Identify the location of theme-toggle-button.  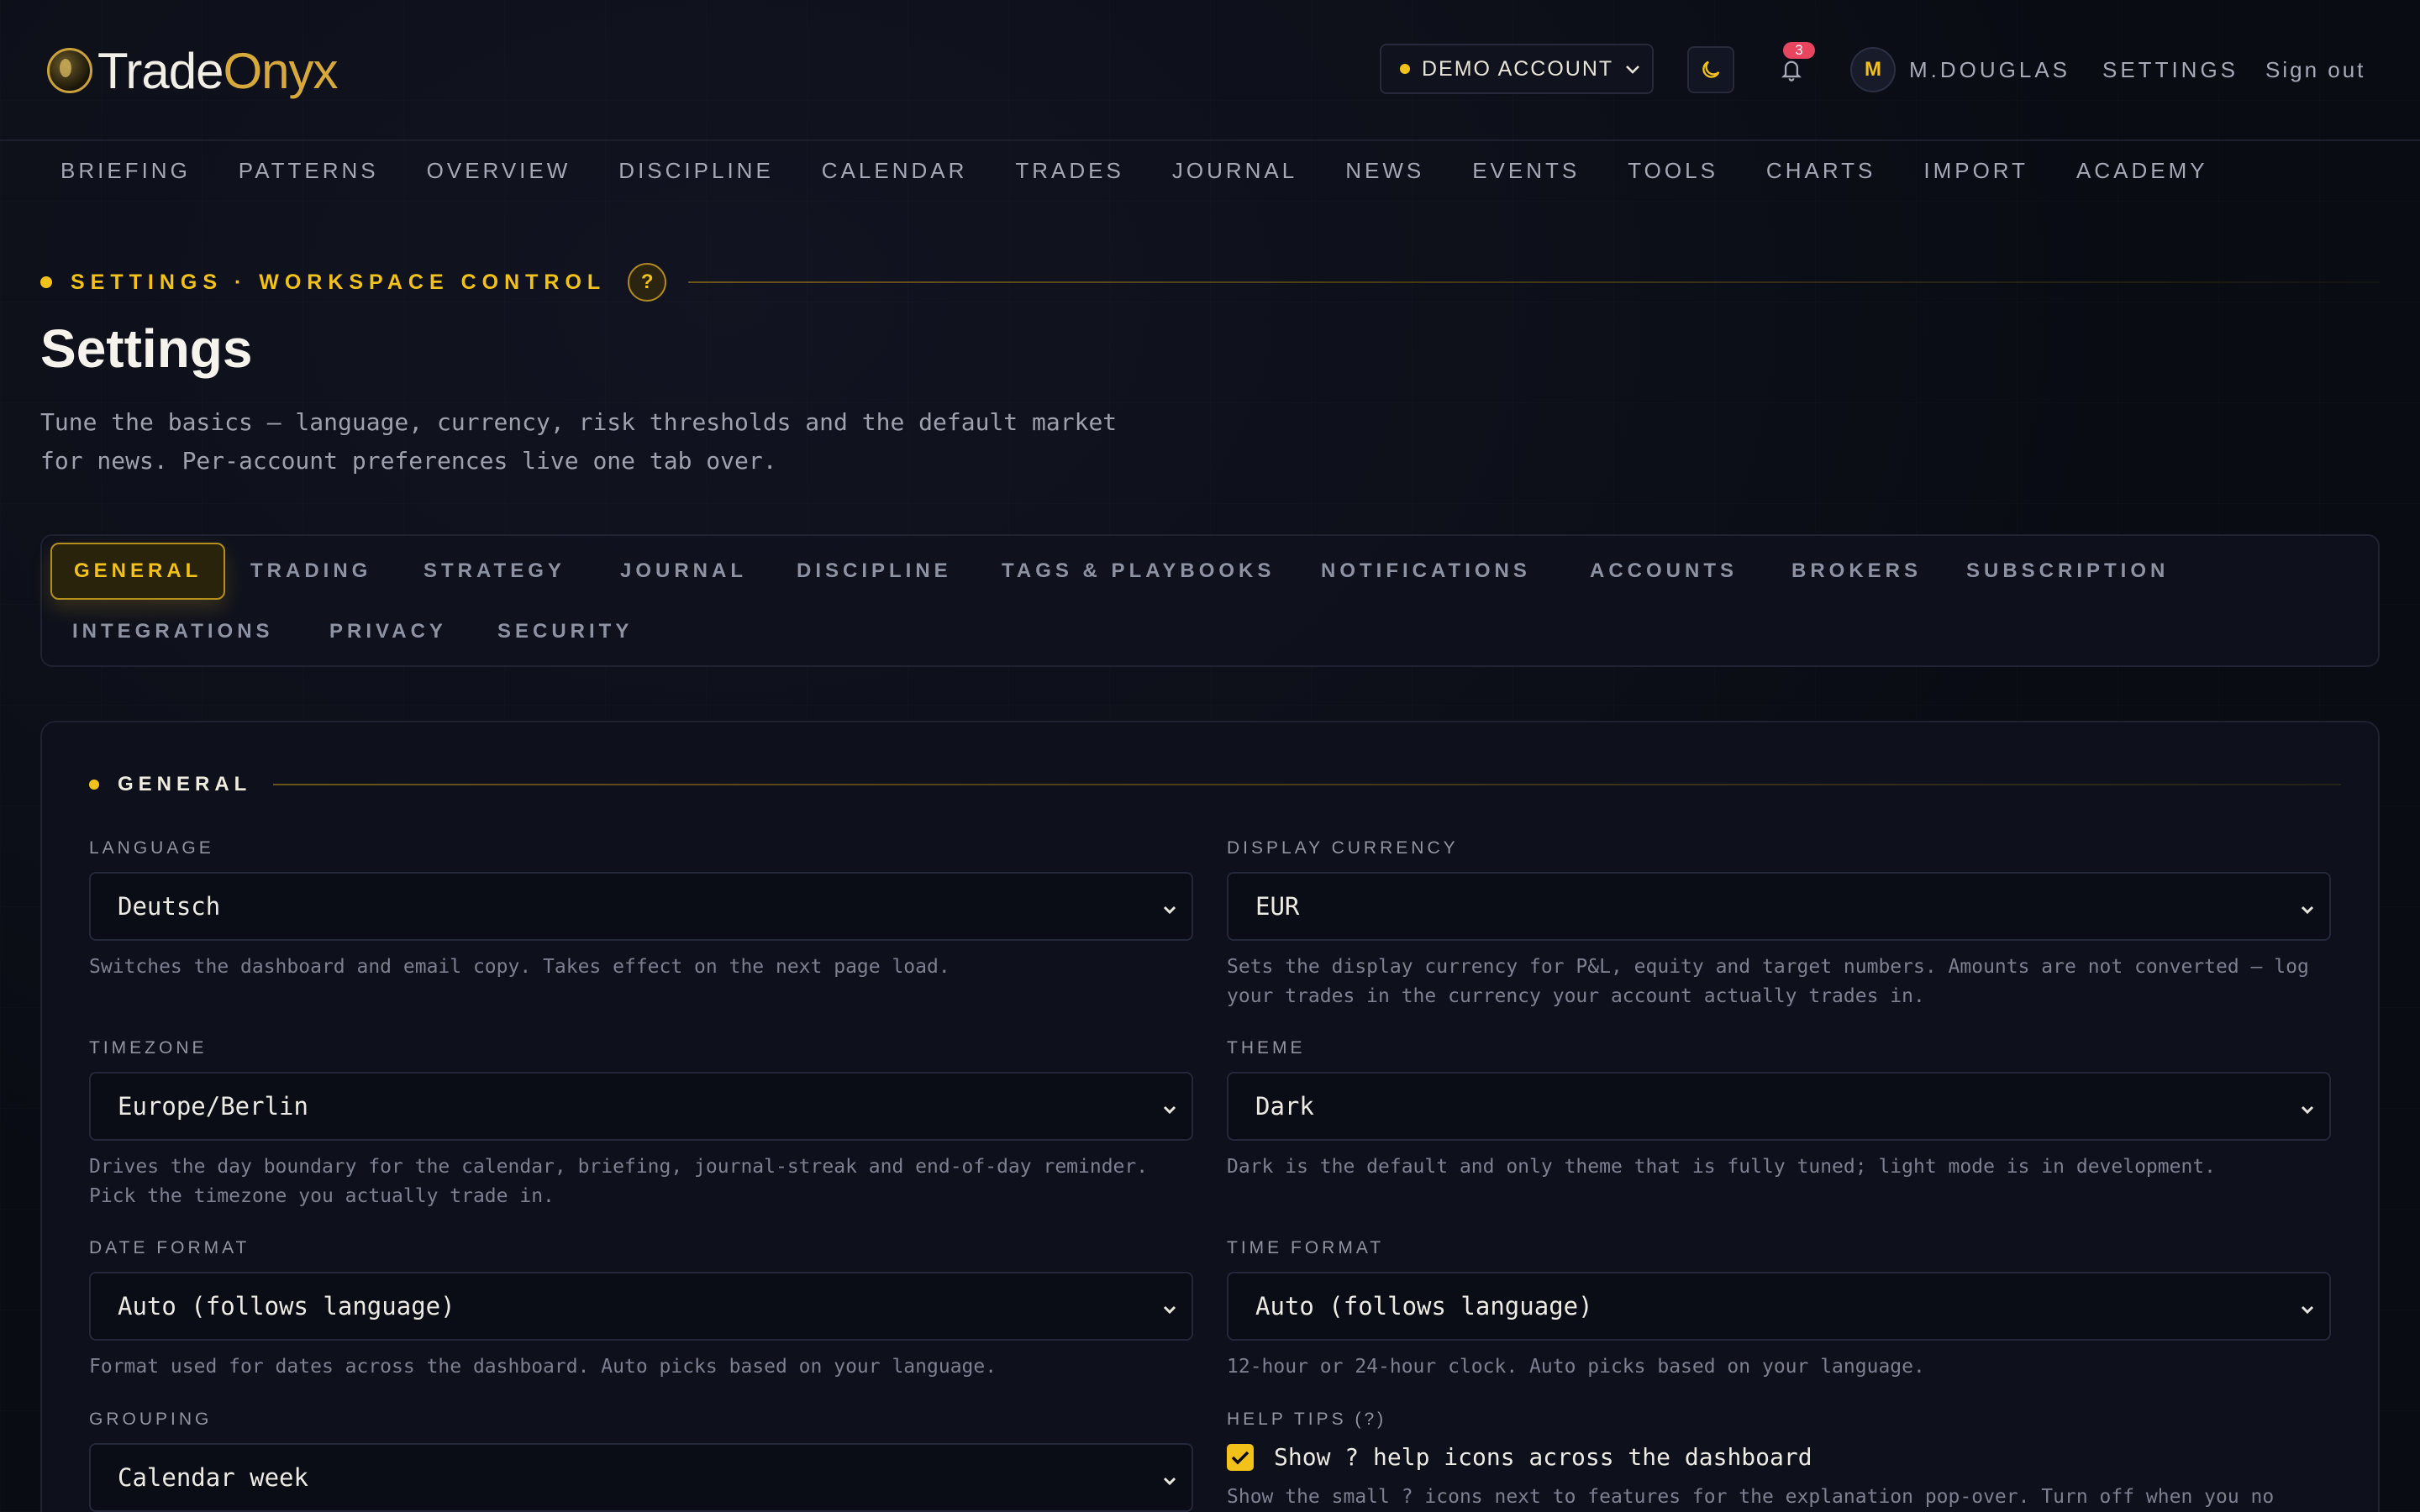
(1710, 69).